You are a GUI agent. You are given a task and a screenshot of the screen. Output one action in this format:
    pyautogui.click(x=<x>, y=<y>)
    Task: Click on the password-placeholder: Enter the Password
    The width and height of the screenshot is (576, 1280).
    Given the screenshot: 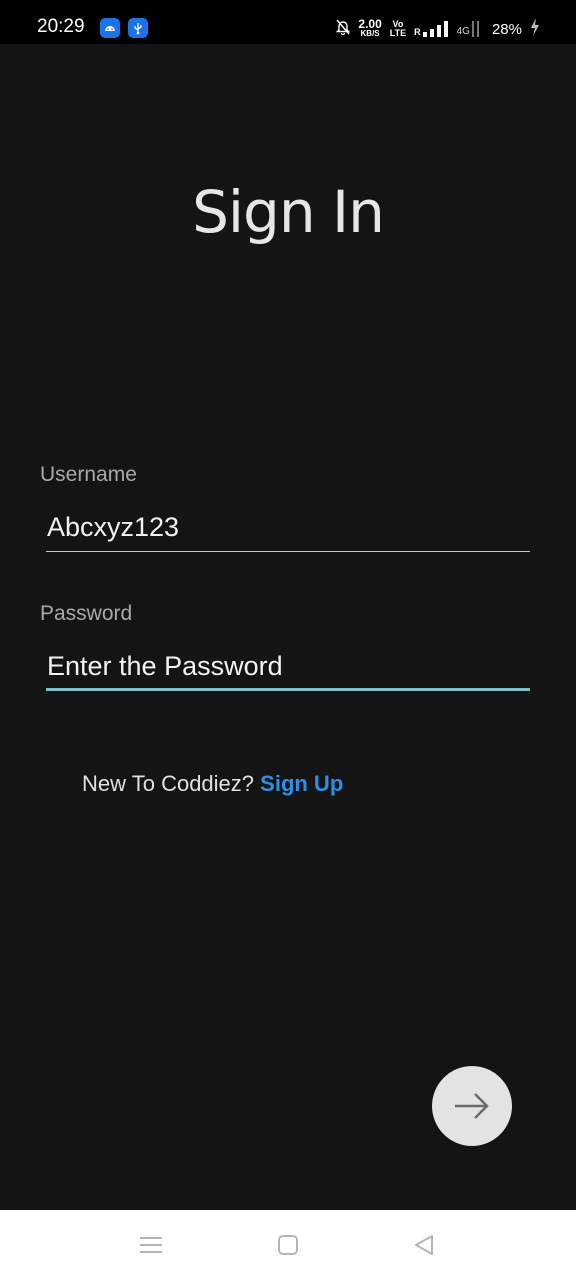 What is the action you would take?
    pyautogui.click(x=165, y=666)
    